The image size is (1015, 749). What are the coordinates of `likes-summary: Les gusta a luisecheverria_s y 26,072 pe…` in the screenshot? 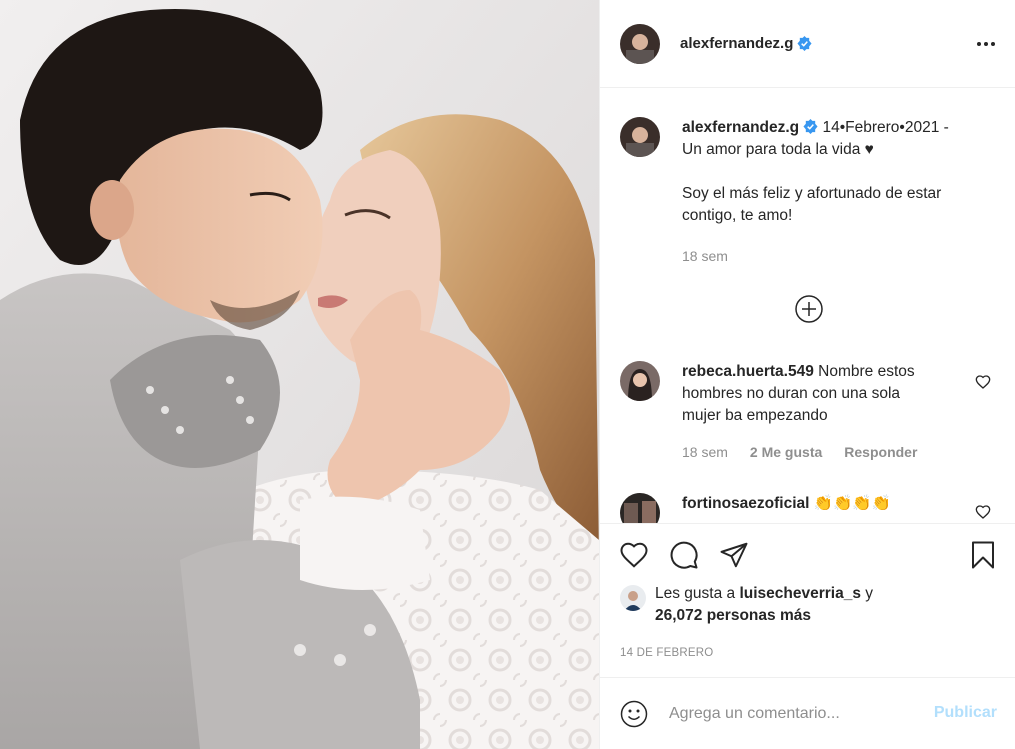 It's located at (807, 608).